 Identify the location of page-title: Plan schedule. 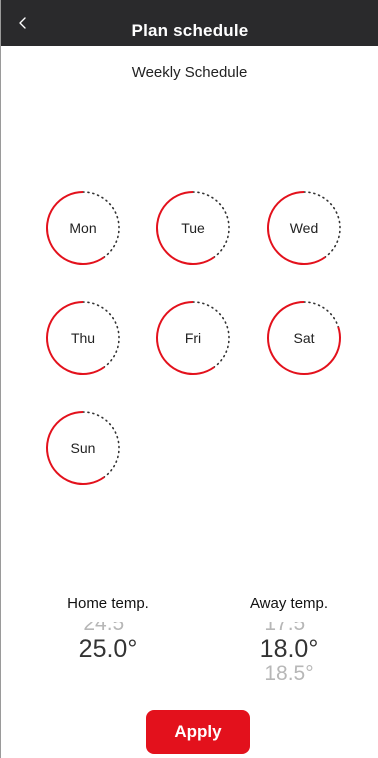
(190, 30).